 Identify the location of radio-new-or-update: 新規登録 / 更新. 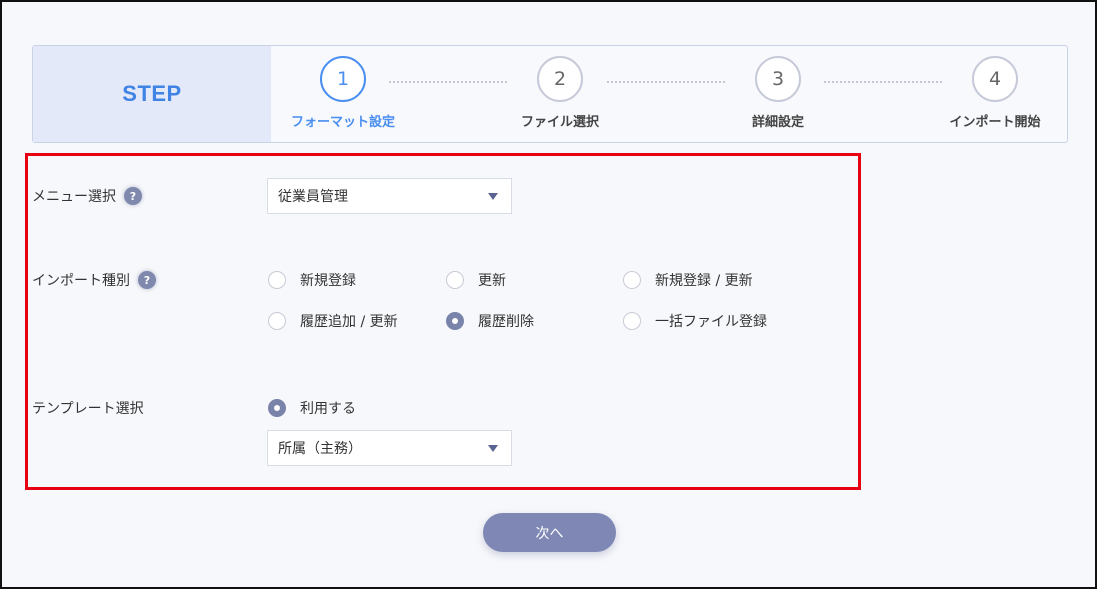
(688, 280).